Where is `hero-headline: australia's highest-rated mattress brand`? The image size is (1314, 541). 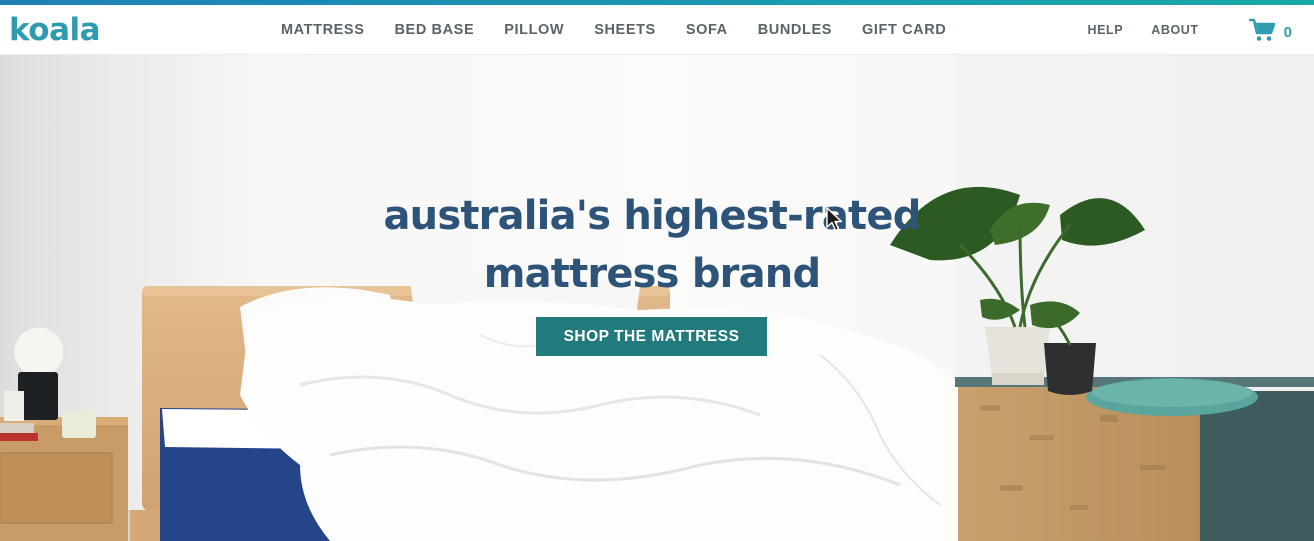
hero-headline: australia's highest-rated mattress brand is located at coordinates (652, 245).